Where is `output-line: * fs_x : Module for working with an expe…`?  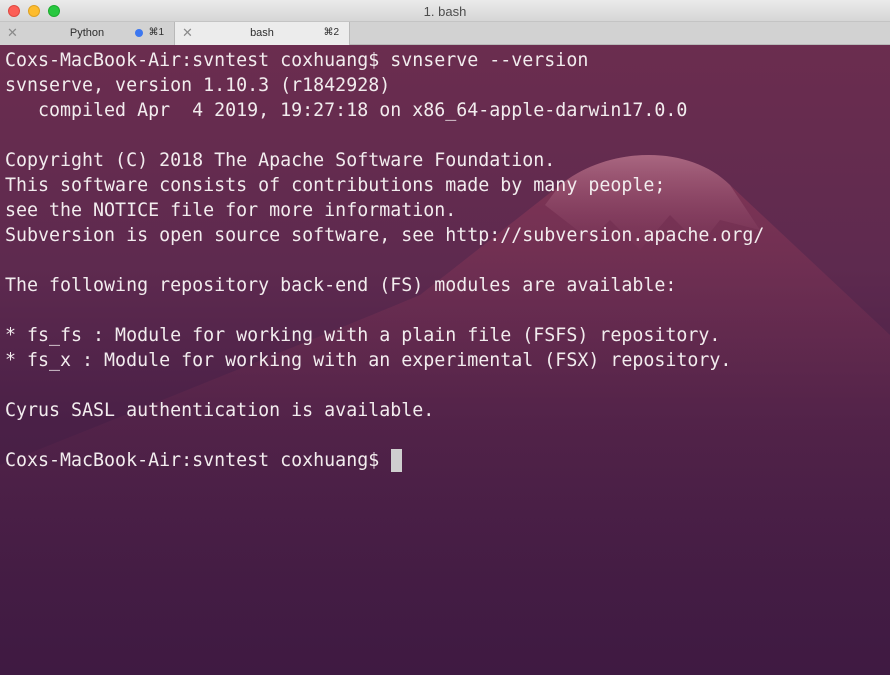
output-line: * fs_x : Module for working with an expe… is located at coordinates (368, 360).